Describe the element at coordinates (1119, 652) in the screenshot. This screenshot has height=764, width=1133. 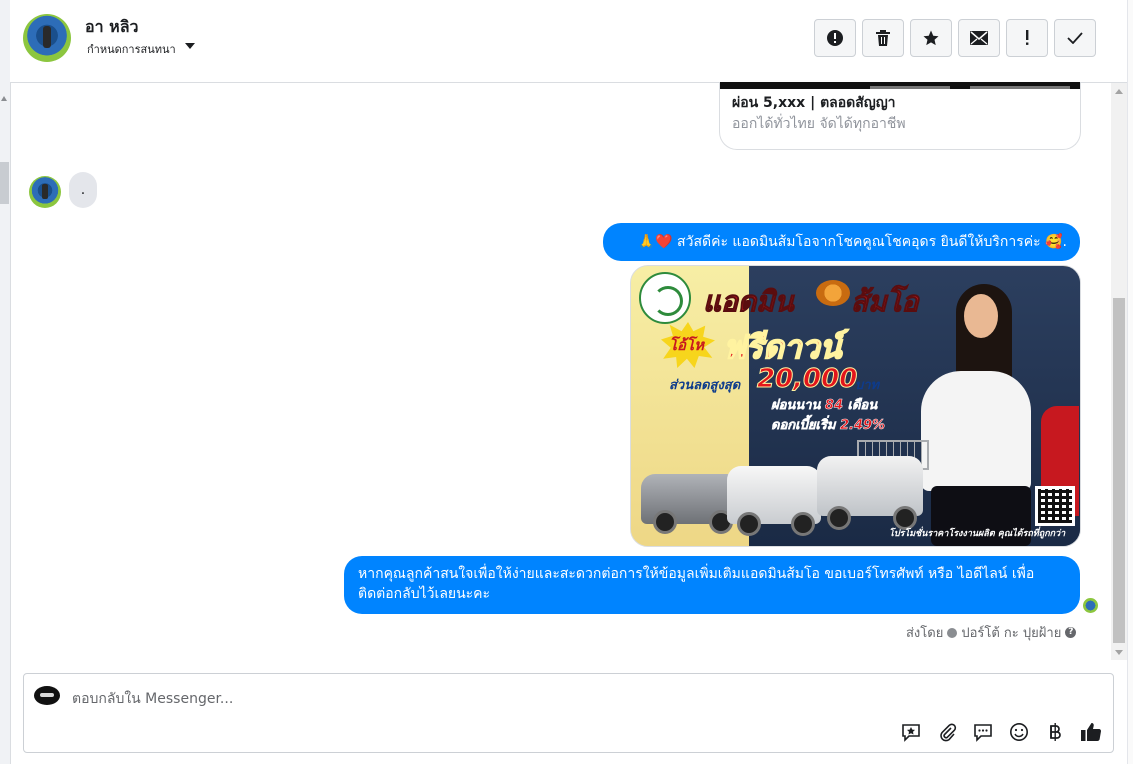
I see `scroll-down-arrow-icon` at that location.